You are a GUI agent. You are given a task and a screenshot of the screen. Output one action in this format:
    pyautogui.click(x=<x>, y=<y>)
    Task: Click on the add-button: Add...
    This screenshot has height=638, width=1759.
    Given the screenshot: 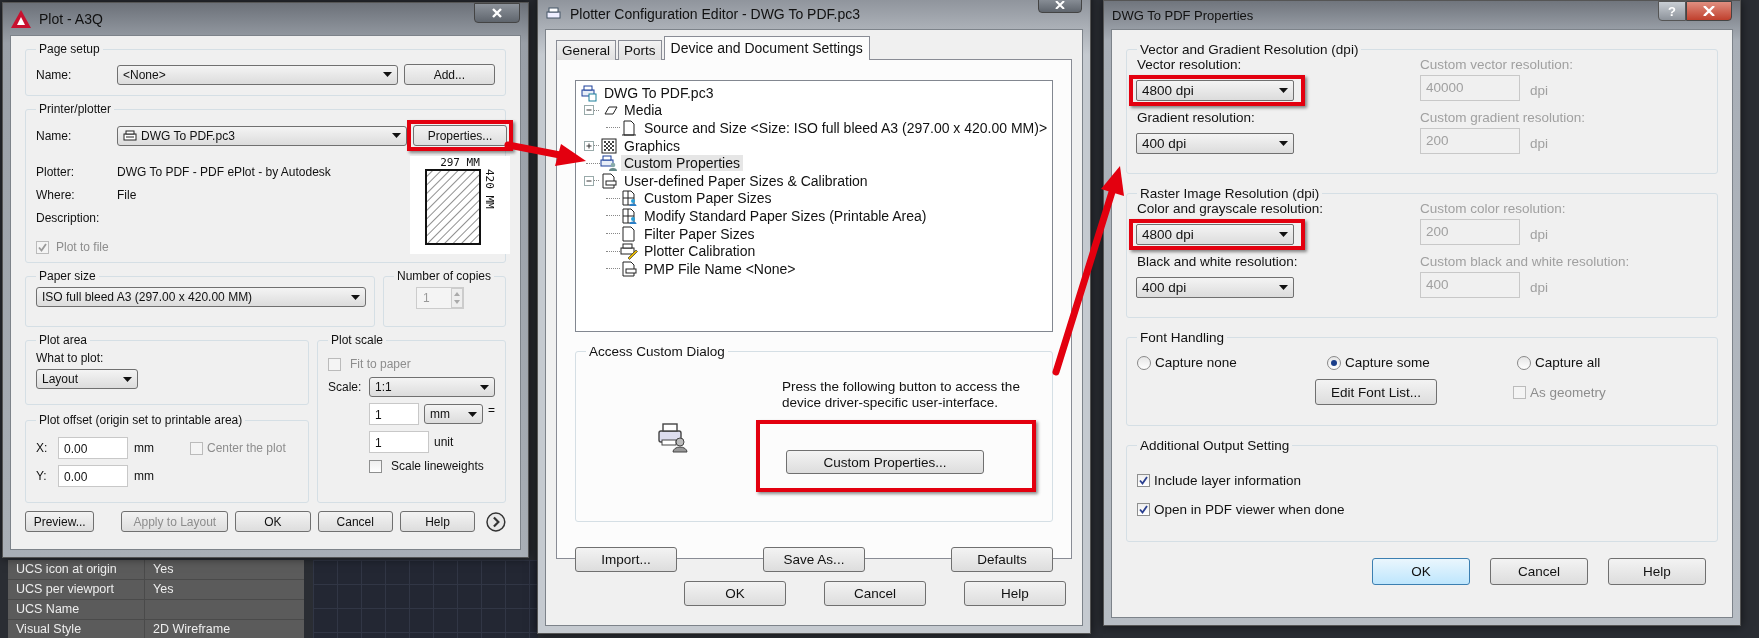 What is the action you would take?
    pyautogui.click(x=449, y=74)
    